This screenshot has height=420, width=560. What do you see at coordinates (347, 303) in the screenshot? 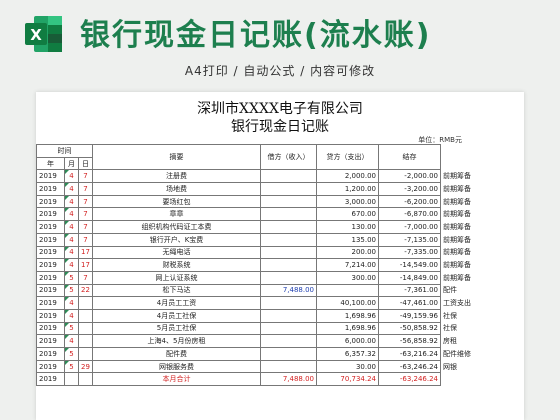
I see `cell-credit: 40,100.00` at bounding box center [347, 303].